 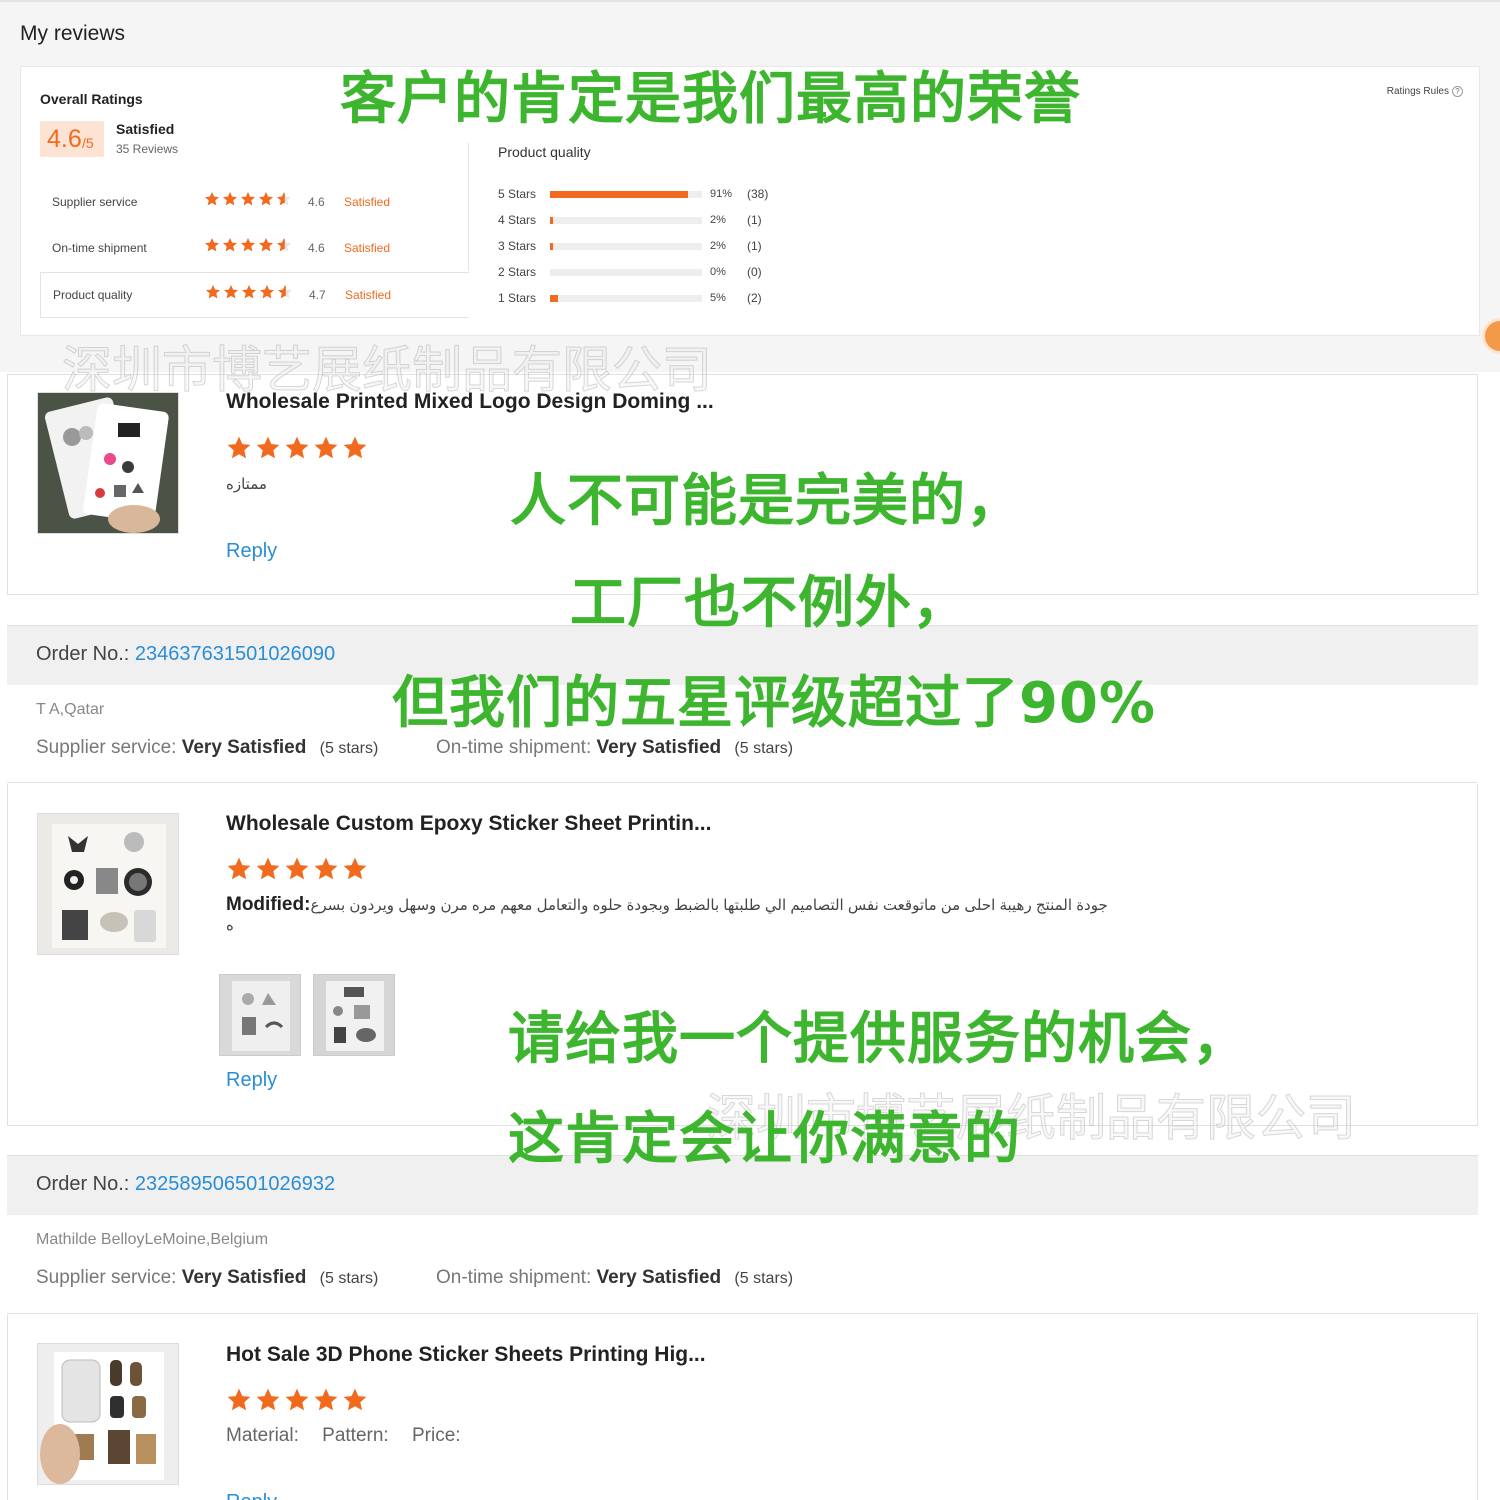 I want to click on order-number-link: 234637631501026090, so click(x=235, y=654).